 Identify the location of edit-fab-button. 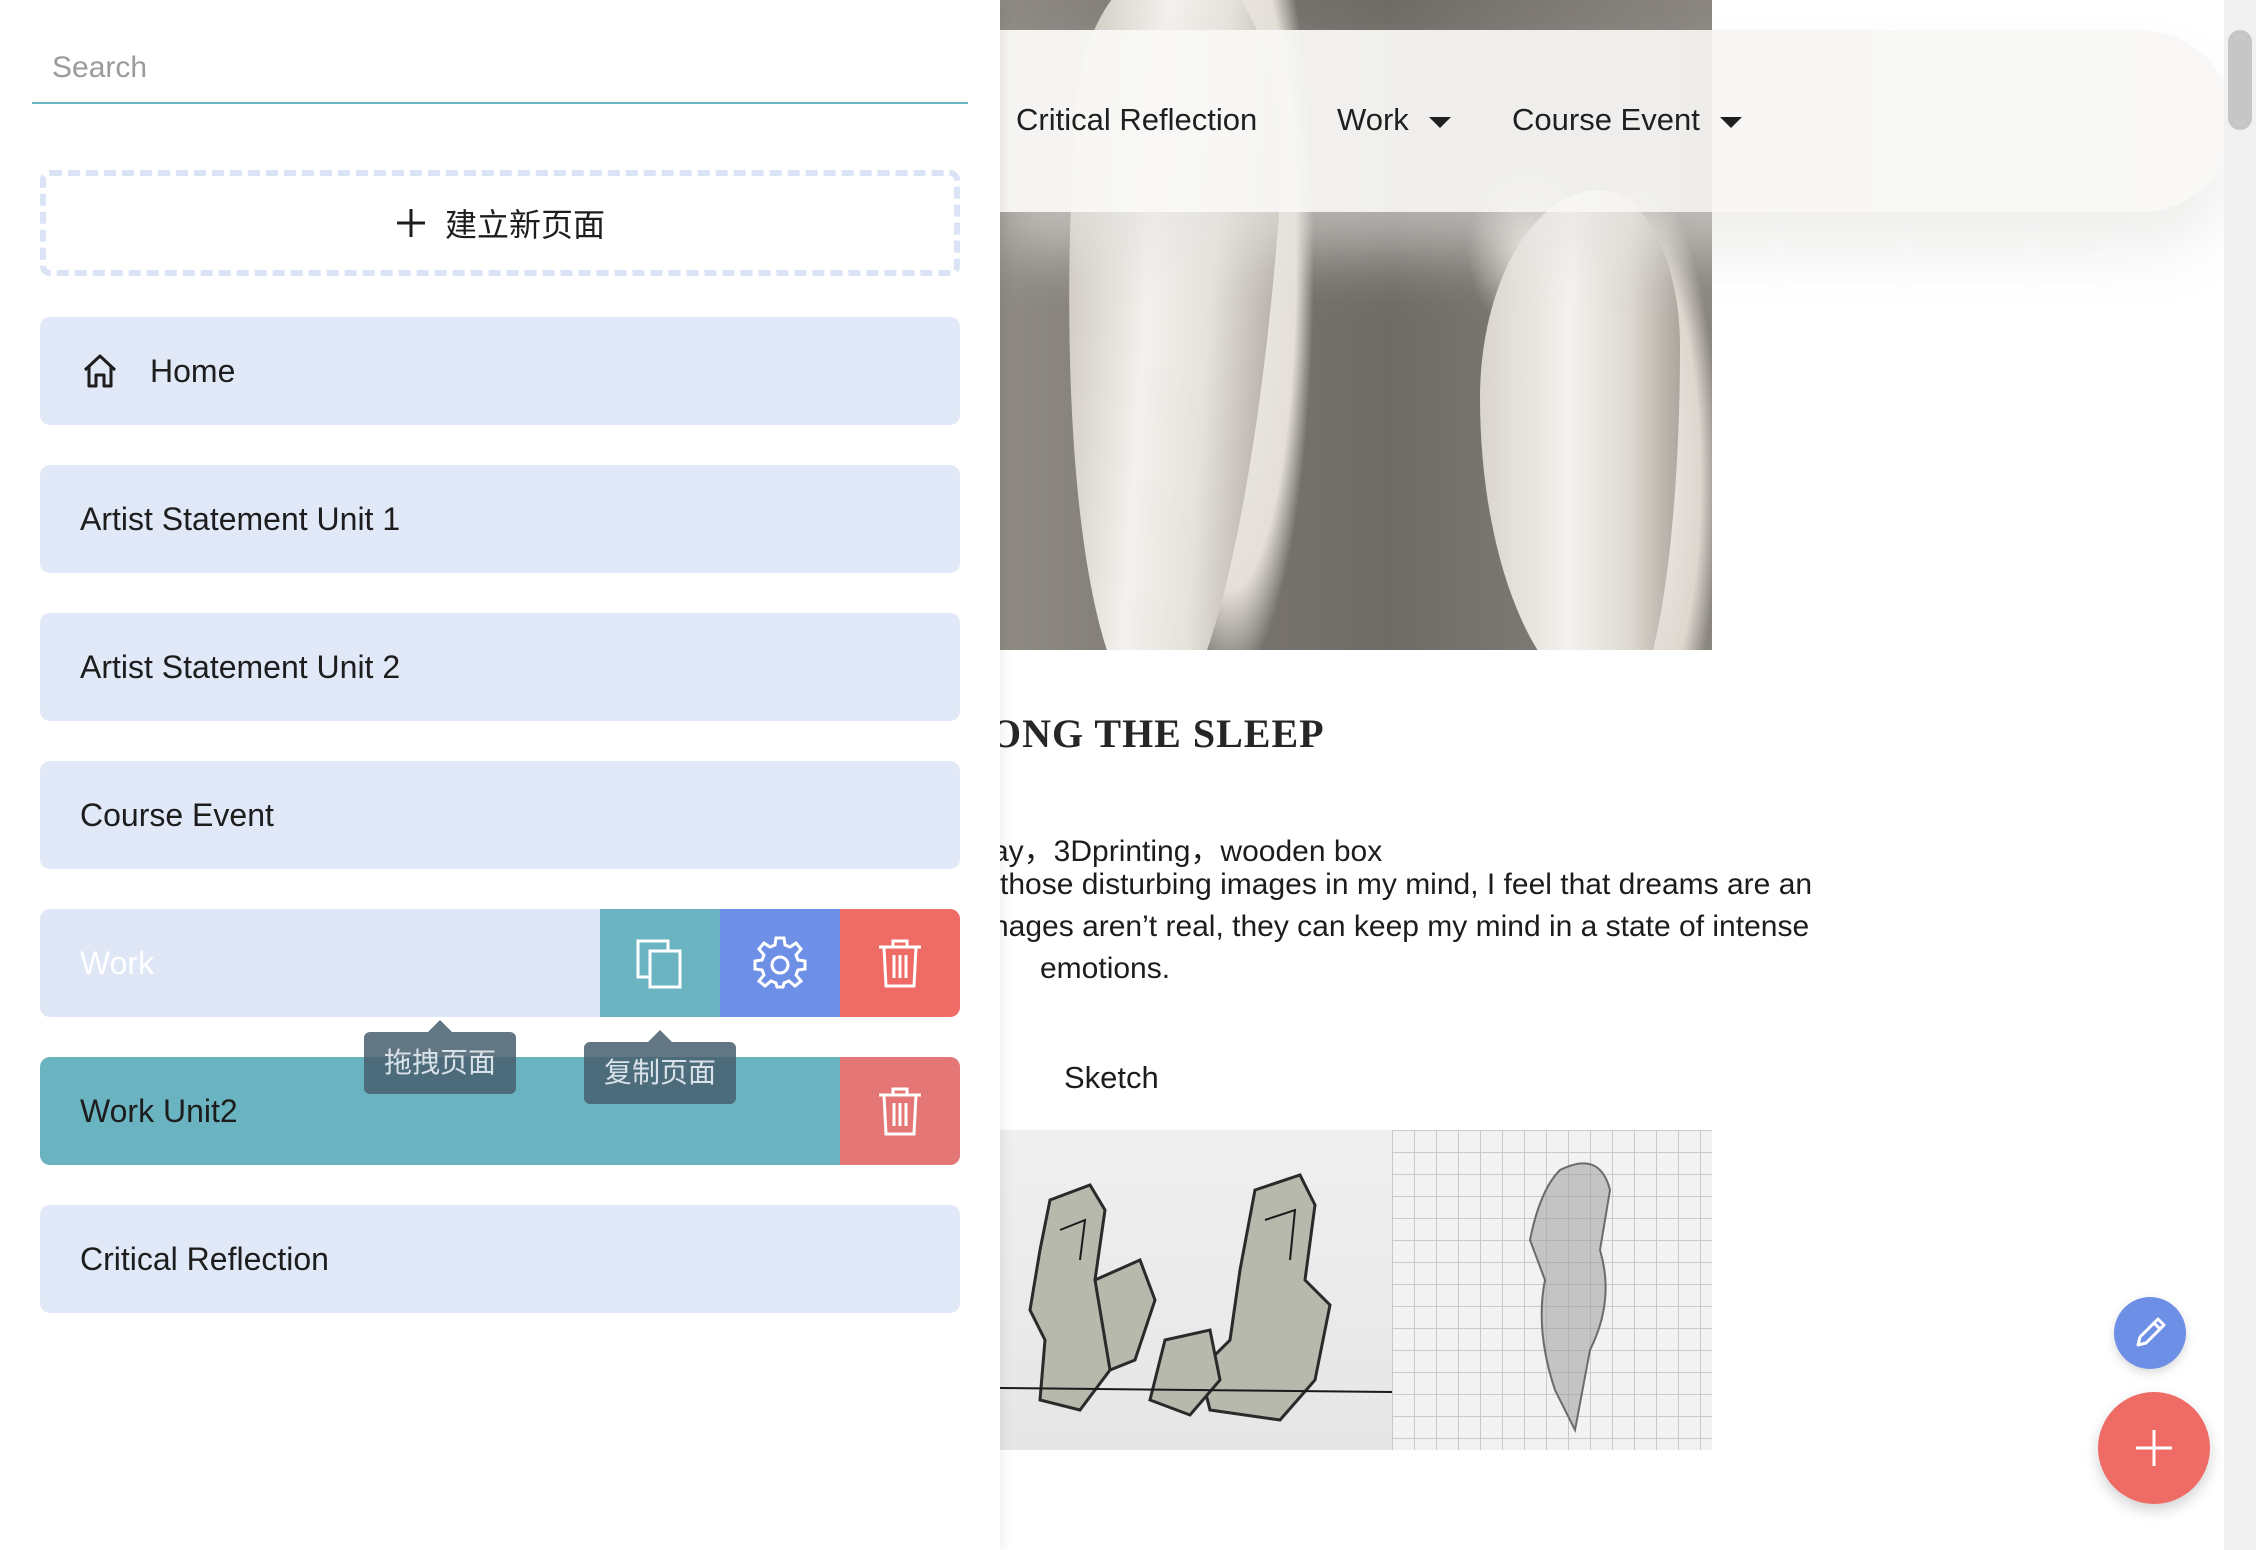
(2150, 1333).